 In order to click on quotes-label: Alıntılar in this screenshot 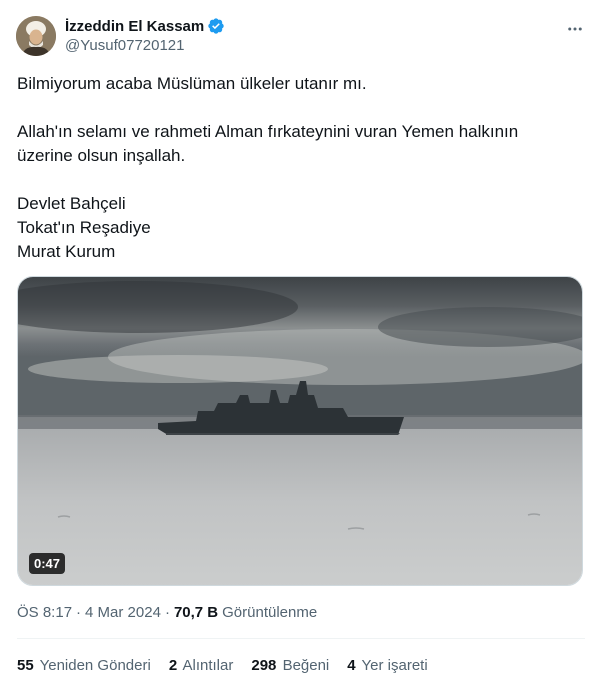, I will do `click(208, 665)`.